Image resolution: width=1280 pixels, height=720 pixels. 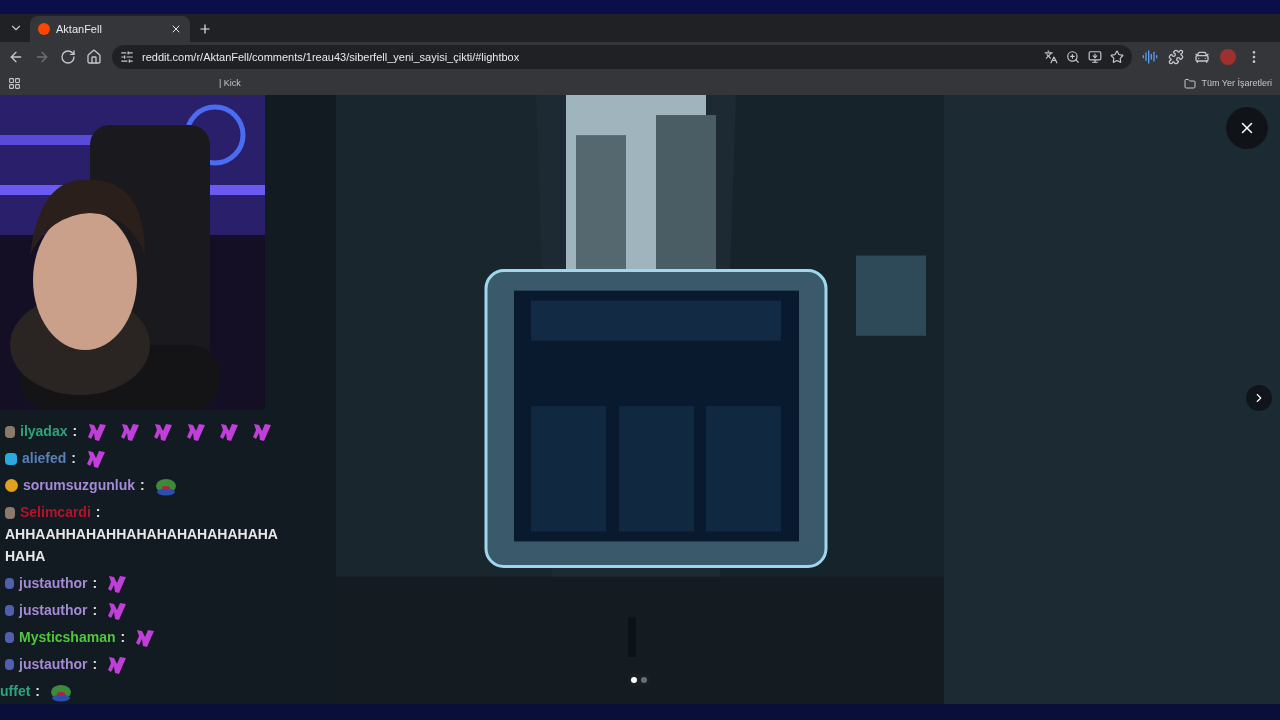 I want to click on chat-message: AHHAAHHAHAHHAHAHAHAHAHAHAHAHAHA, so click(x=142, y=545).